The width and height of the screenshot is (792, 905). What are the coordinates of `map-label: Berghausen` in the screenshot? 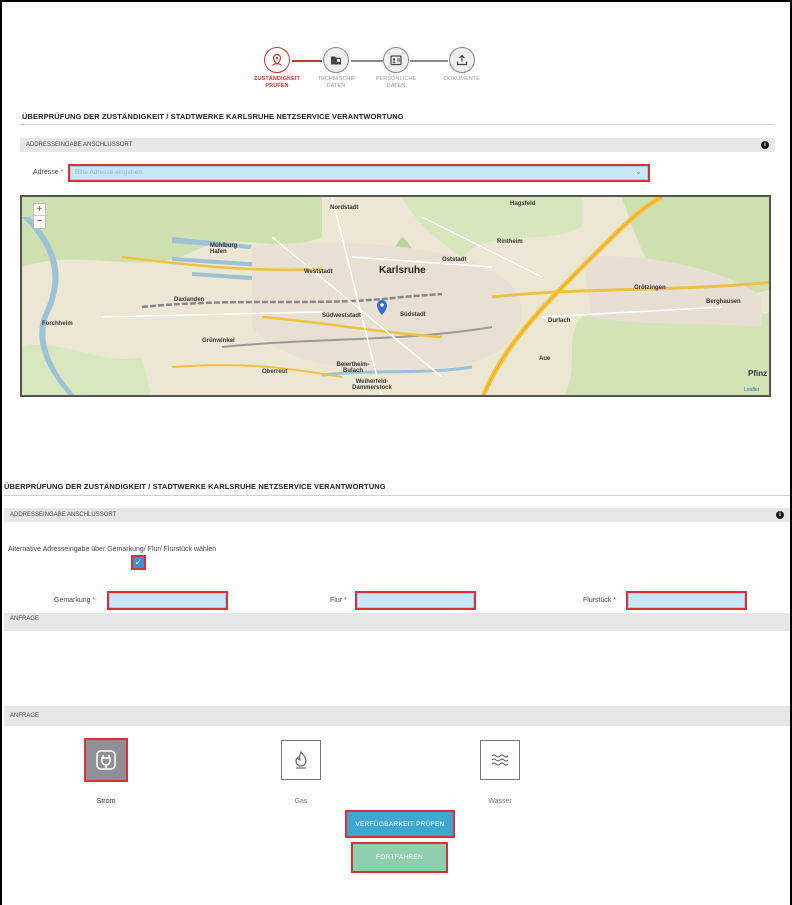 It's located at (723, 302).